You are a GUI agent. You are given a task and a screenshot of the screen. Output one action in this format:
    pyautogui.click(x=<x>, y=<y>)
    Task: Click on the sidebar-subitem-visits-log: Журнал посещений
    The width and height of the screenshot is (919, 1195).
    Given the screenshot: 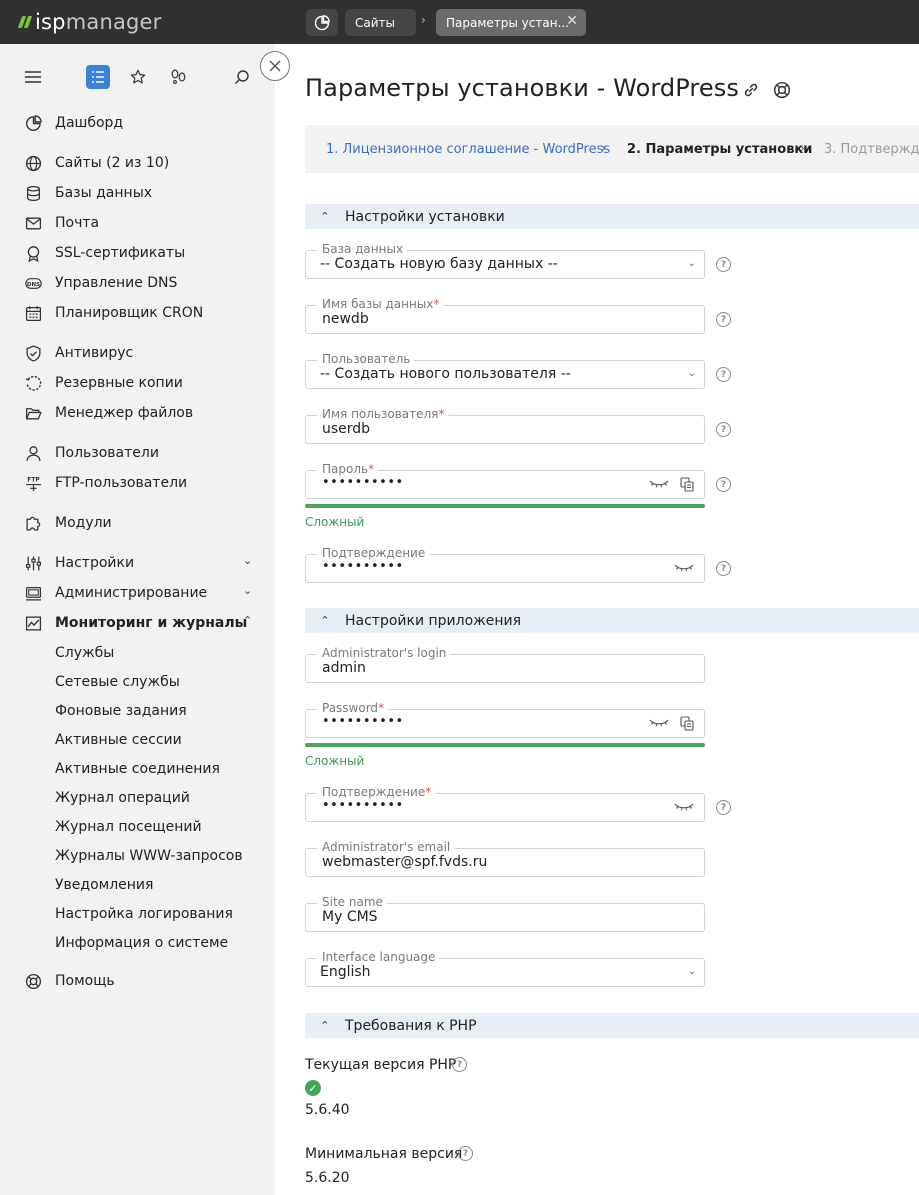 What is the action you would take?
    pyautogui.click(x=128, y=827)
    